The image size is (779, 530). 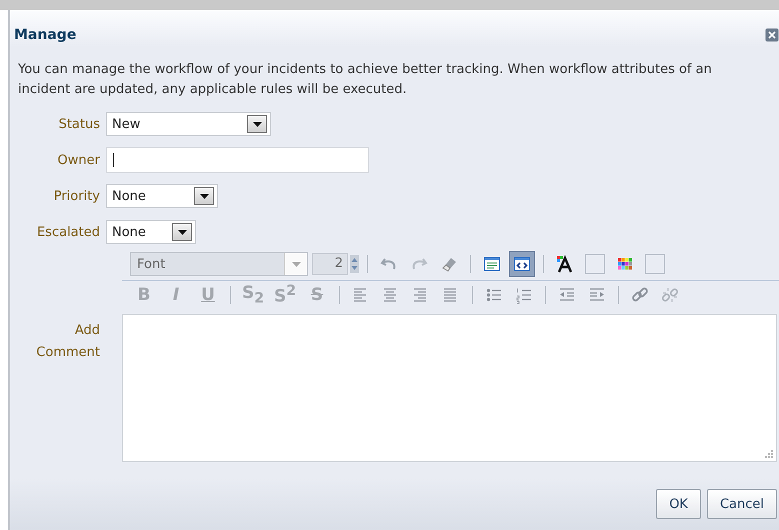 I want to click on description-text: You can manage the workflow of your incidents to achieve better tracking. When workflow attributes of an incident are updated, any applicable rules will be executed., so click(x=365, y=80).